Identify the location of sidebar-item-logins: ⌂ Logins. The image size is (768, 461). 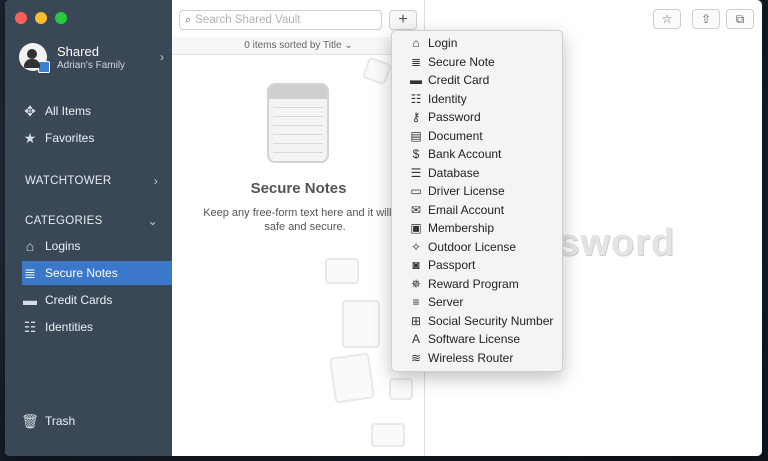
(97, 246).